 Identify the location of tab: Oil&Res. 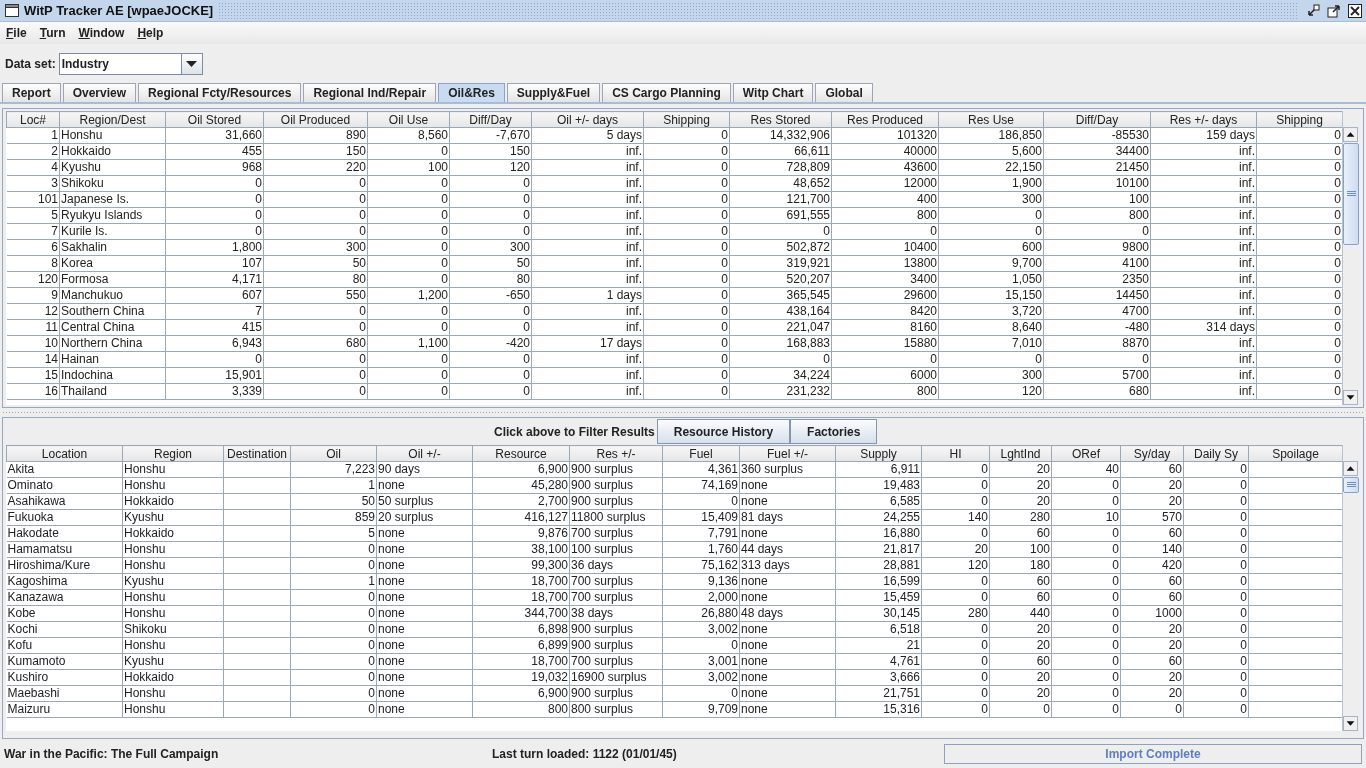
(471, 92).